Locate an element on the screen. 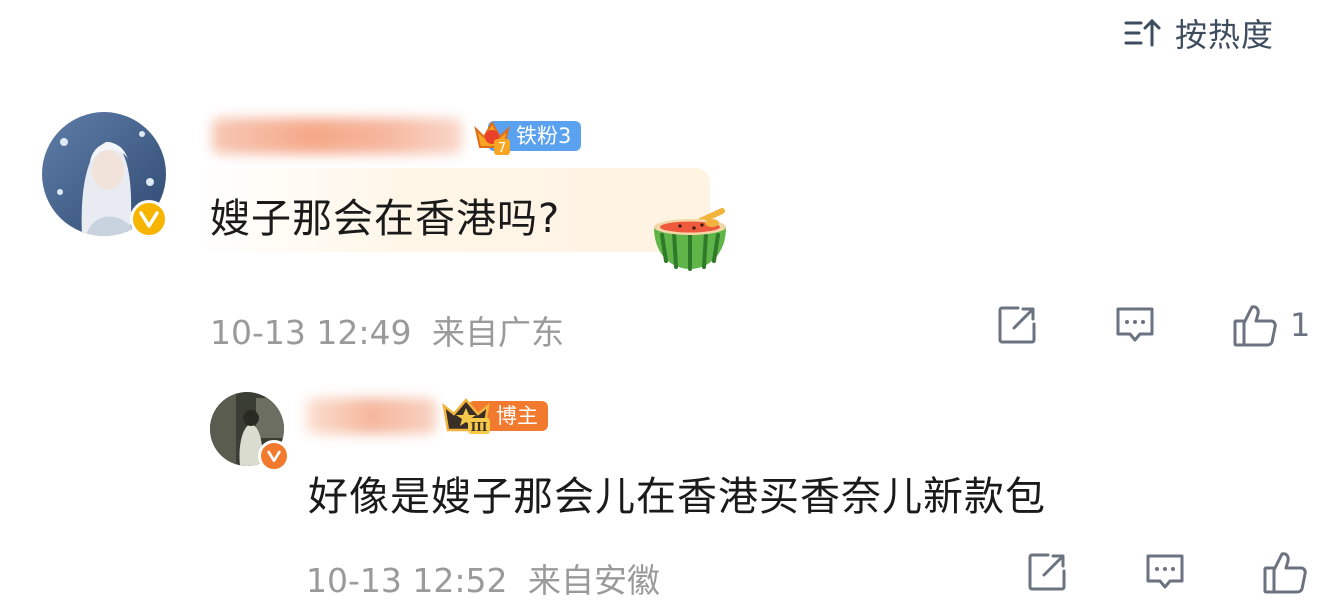  blogger-badge: III 博主 is located at coordinates (494, 416).